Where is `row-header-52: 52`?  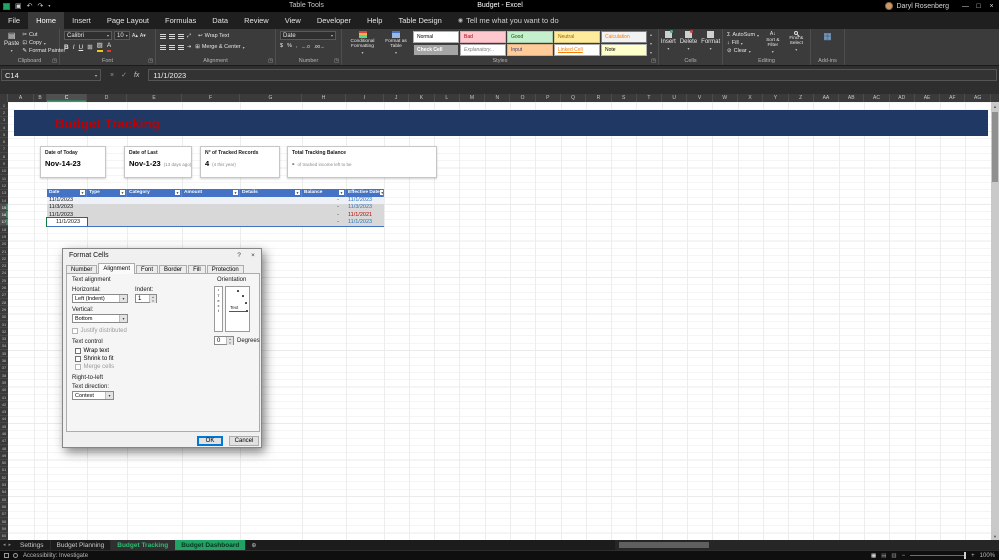
row-header-52: 52 is located at coordinates (4, 478).